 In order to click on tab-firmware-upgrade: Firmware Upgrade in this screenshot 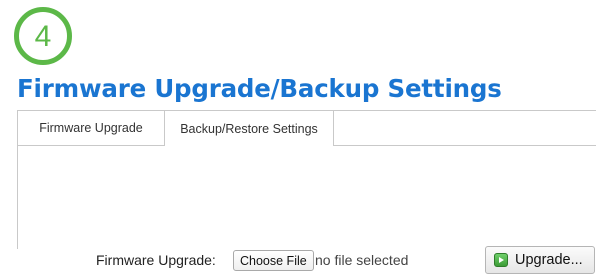, I will do `click(91, 128)`.